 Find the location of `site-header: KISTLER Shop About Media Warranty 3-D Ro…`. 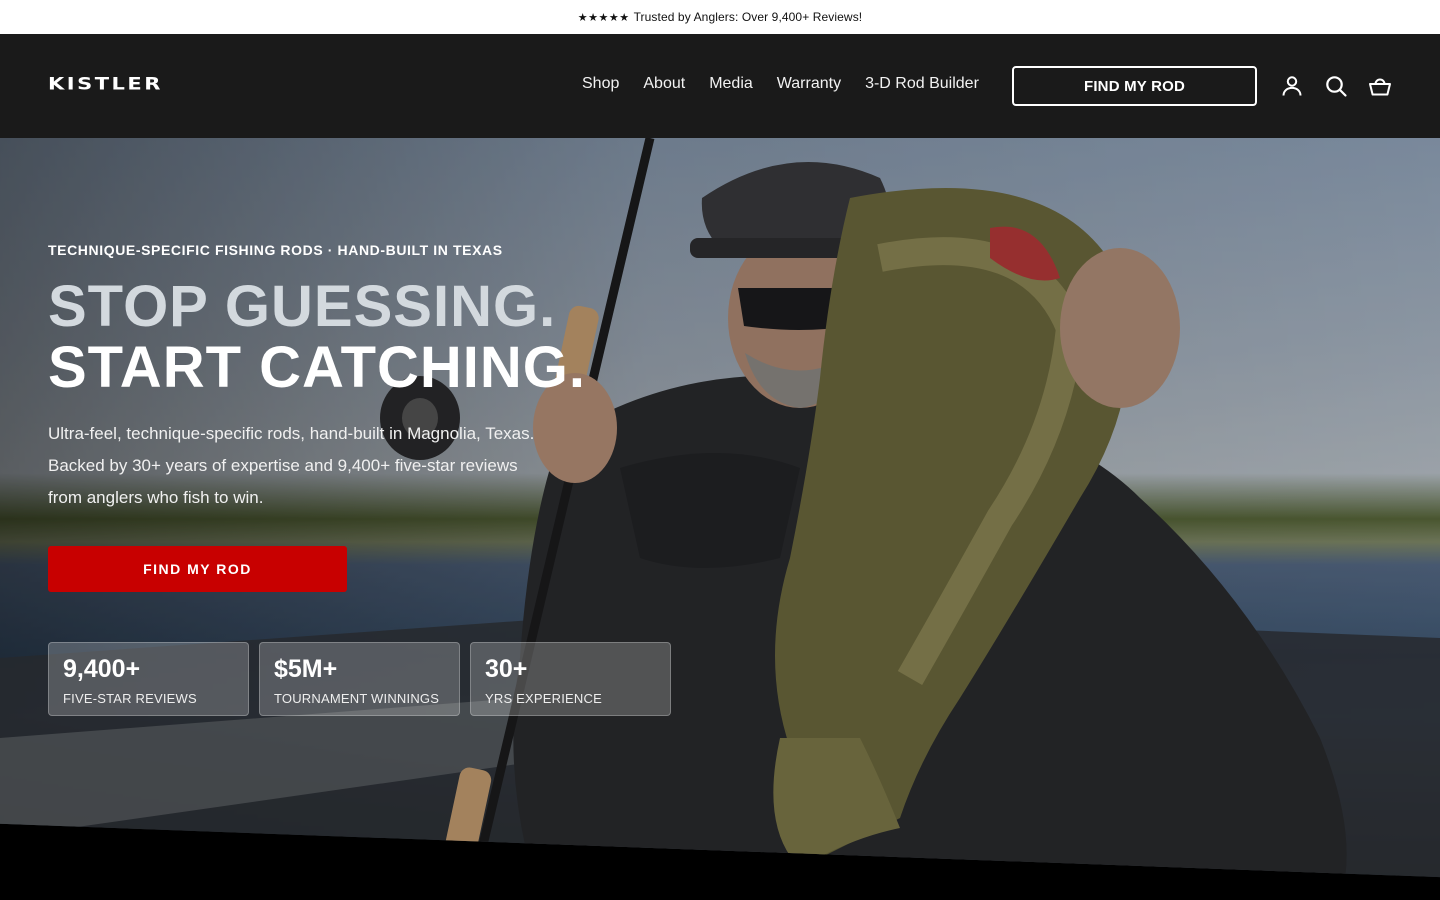

site-header: KISTLER Shop About Media Warranty 3-D Ro… is located at coordinates (720, 86).